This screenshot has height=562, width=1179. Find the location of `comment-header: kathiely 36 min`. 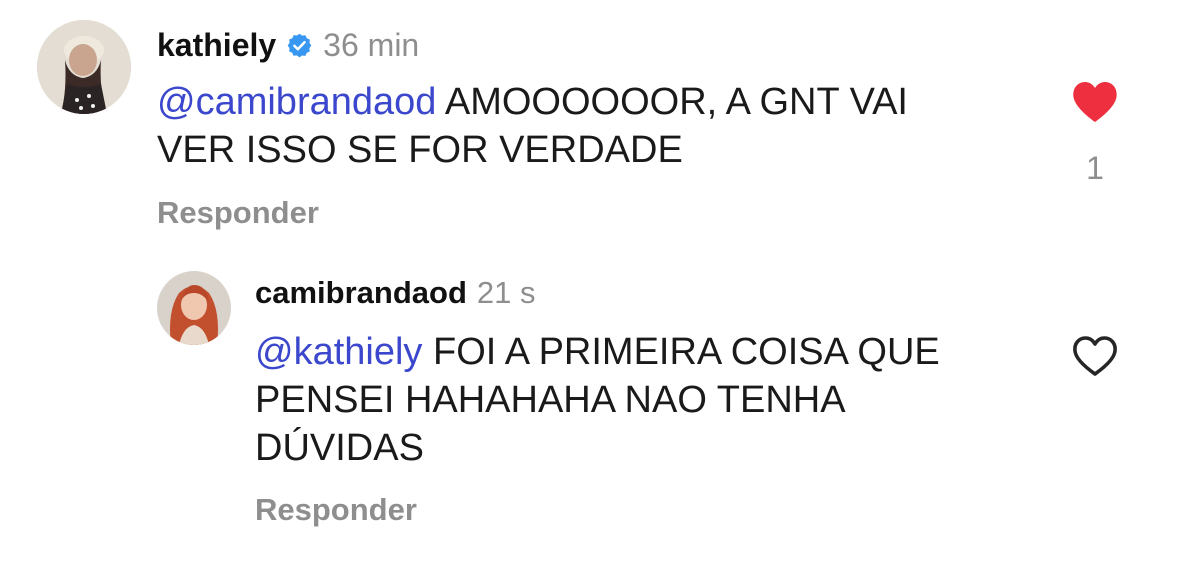

comment-header: kathiely 36 min is located at coordinates (288, 45).